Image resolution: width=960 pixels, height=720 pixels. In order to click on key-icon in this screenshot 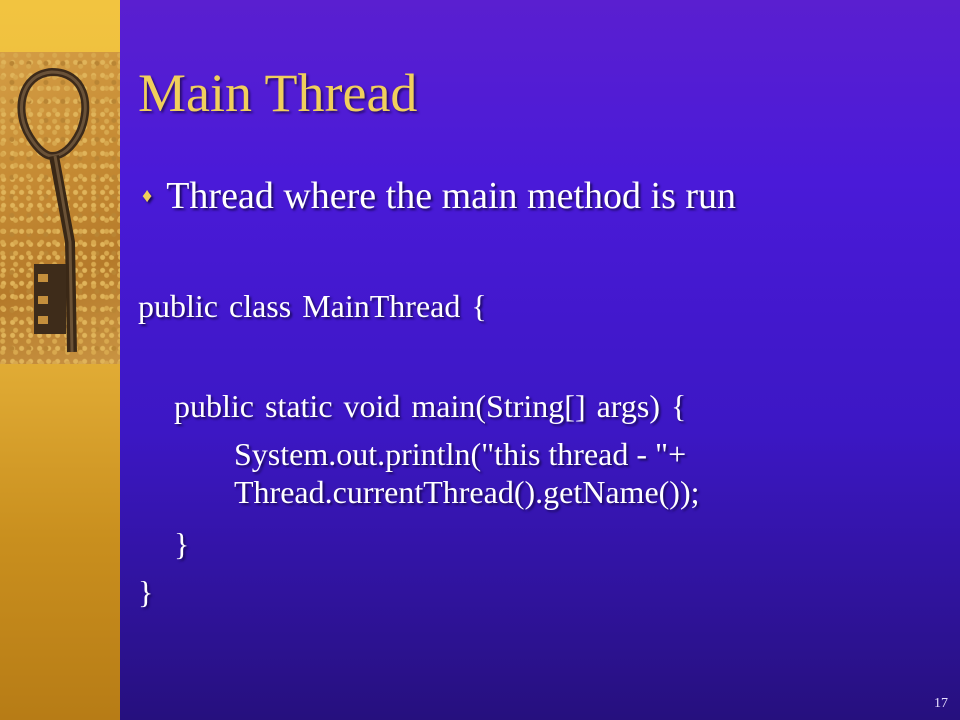, I will do `click(53, 210)`.